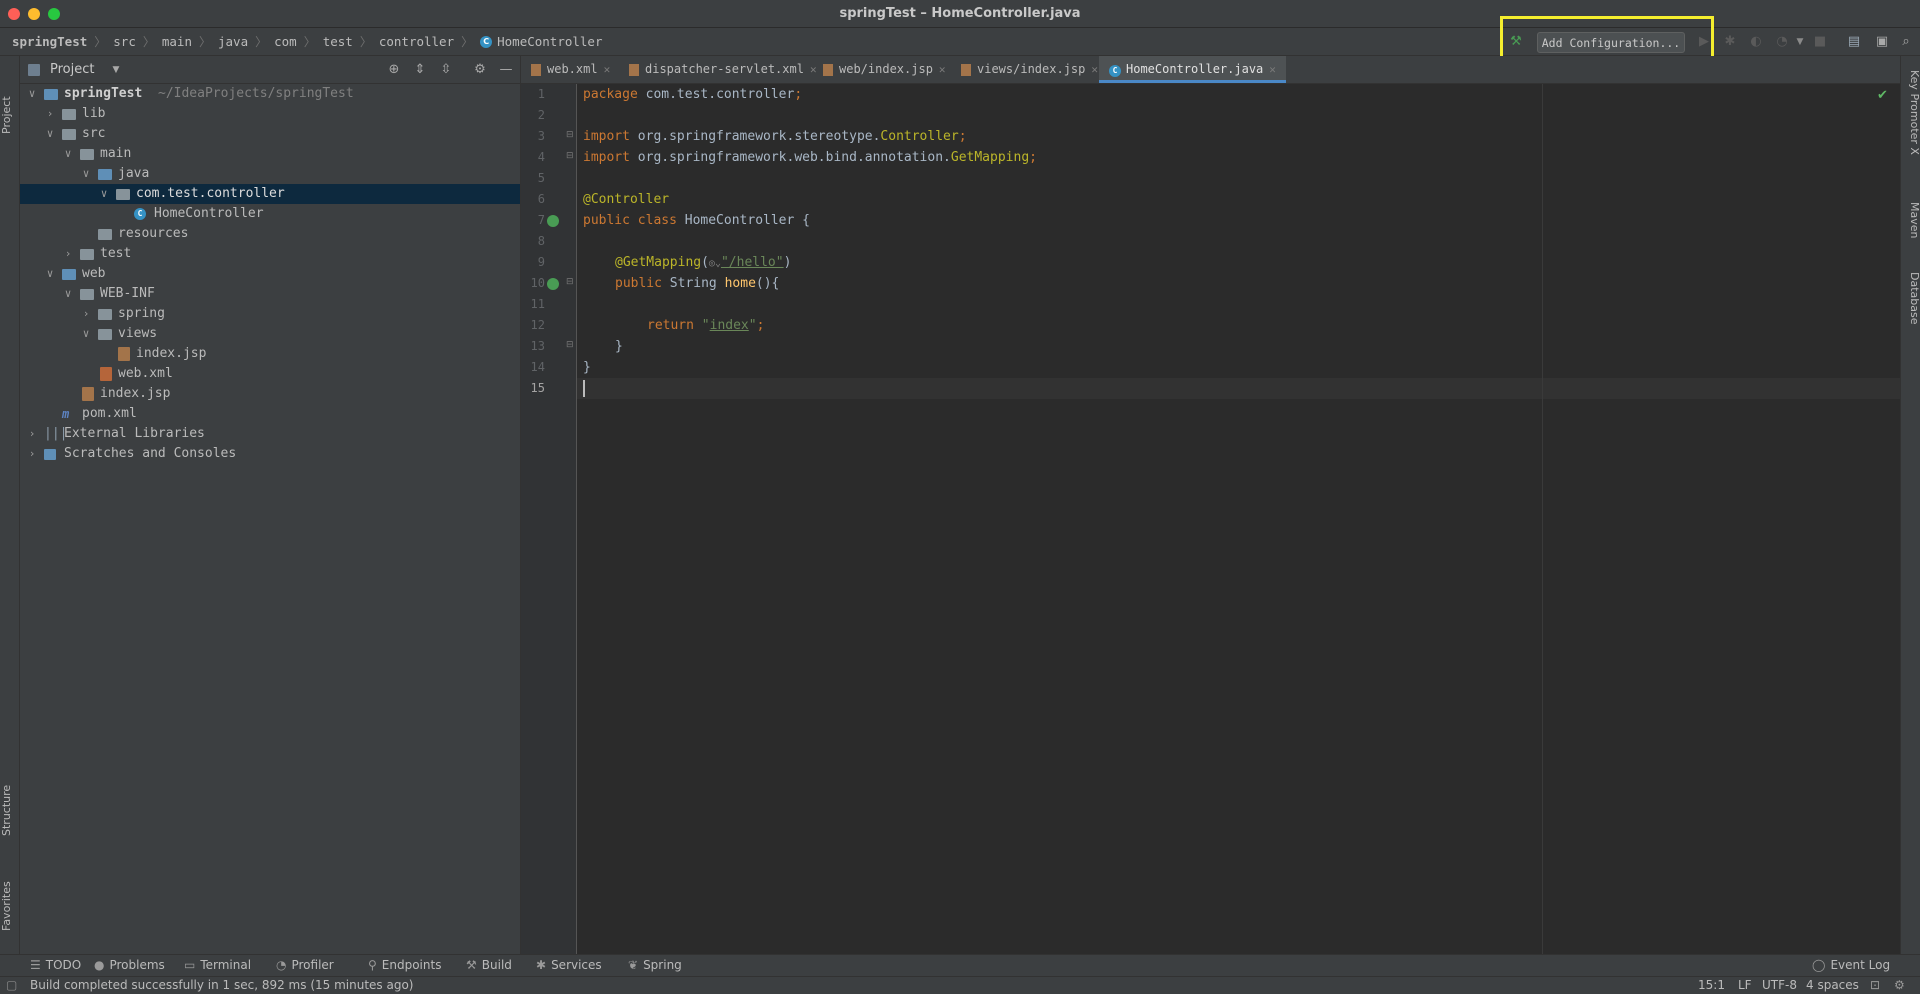  What do you see at coordinates (270, 294) in the screenshot?
I see `tree-item-web-inf: ∨ WEB-INF` at bounding box center [270, 294].